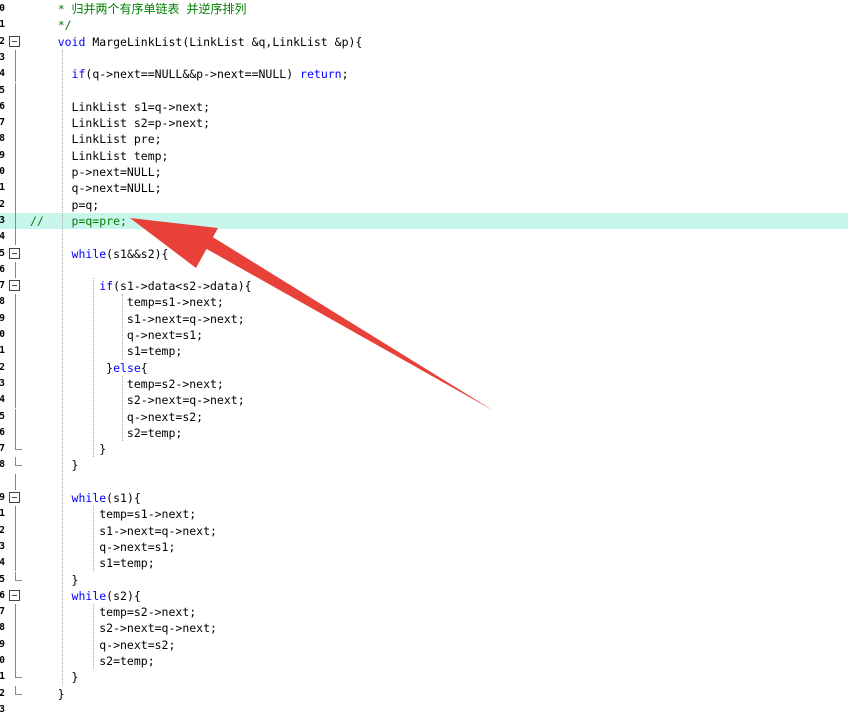 This screenshot has width=848, height=718. Describe the element at coordinates (424, 677) in the screenshot. I see `code-line: 1 }` at that location.